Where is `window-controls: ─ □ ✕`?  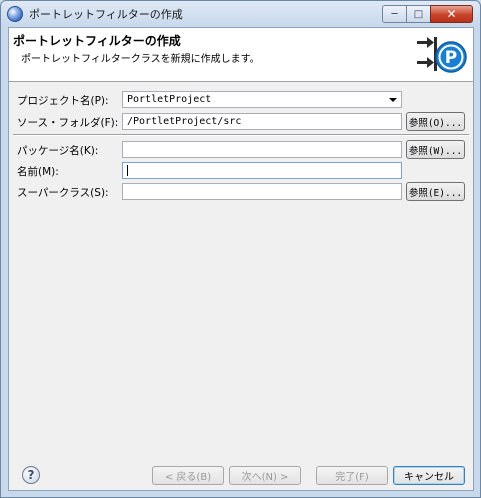 window-controls: ─ □ ✕ is located at coordinates (427, 14).